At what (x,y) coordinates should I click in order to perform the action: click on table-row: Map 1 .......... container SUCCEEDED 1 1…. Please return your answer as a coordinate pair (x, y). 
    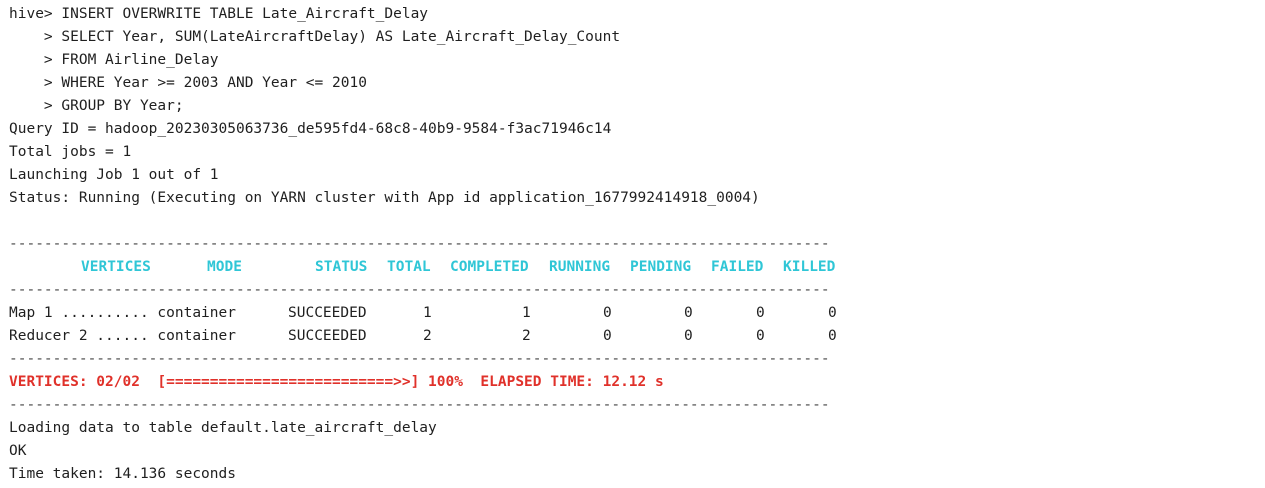
    Looking at the image, I should click on (637, 313).